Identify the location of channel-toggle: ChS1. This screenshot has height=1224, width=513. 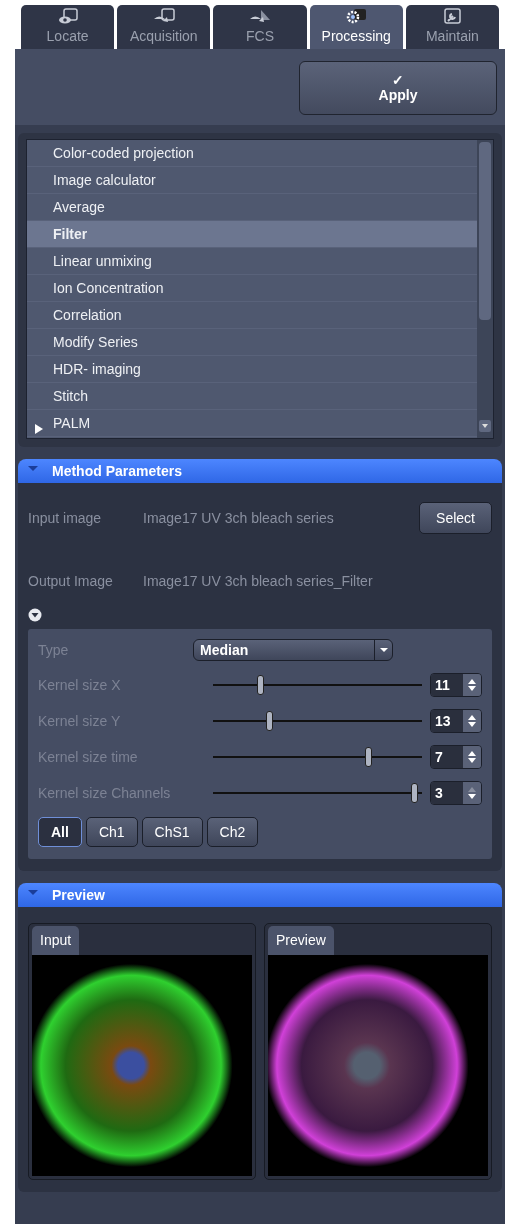
(172, 832).